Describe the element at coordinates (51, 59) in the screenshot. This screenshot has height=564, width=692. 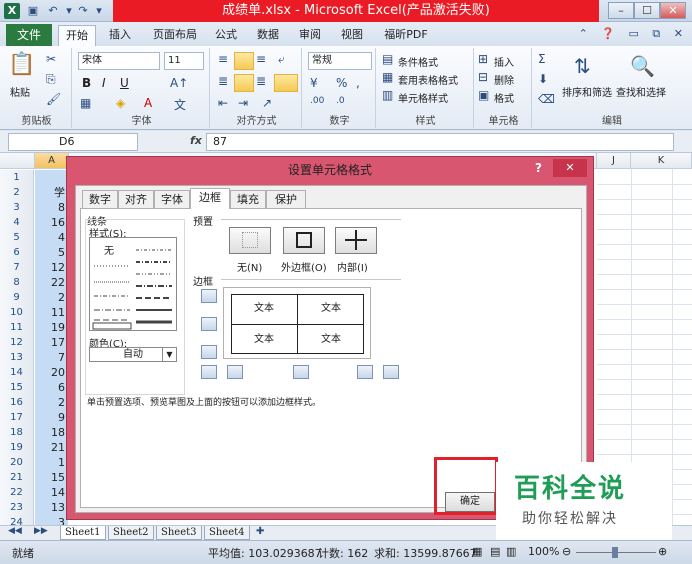
I see `cut-icon: ✂` at that location.